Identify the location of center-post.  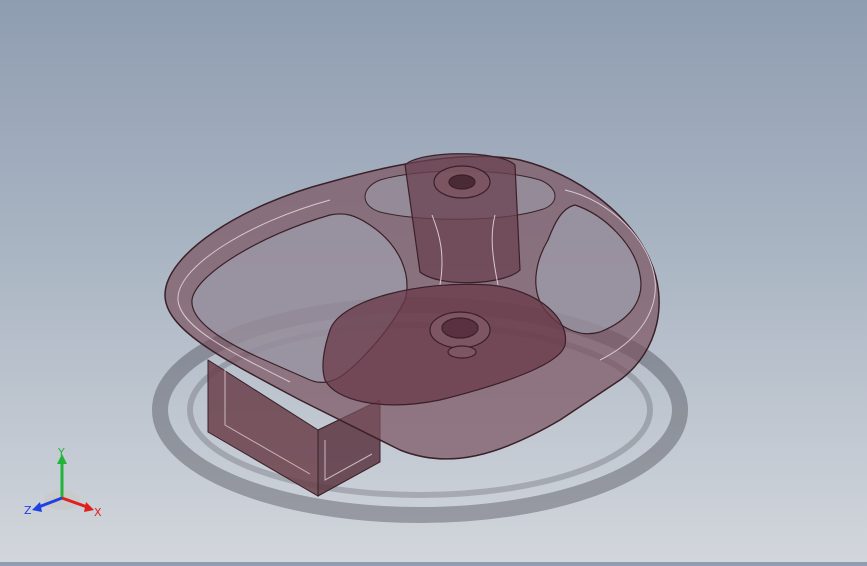
(462, 219).